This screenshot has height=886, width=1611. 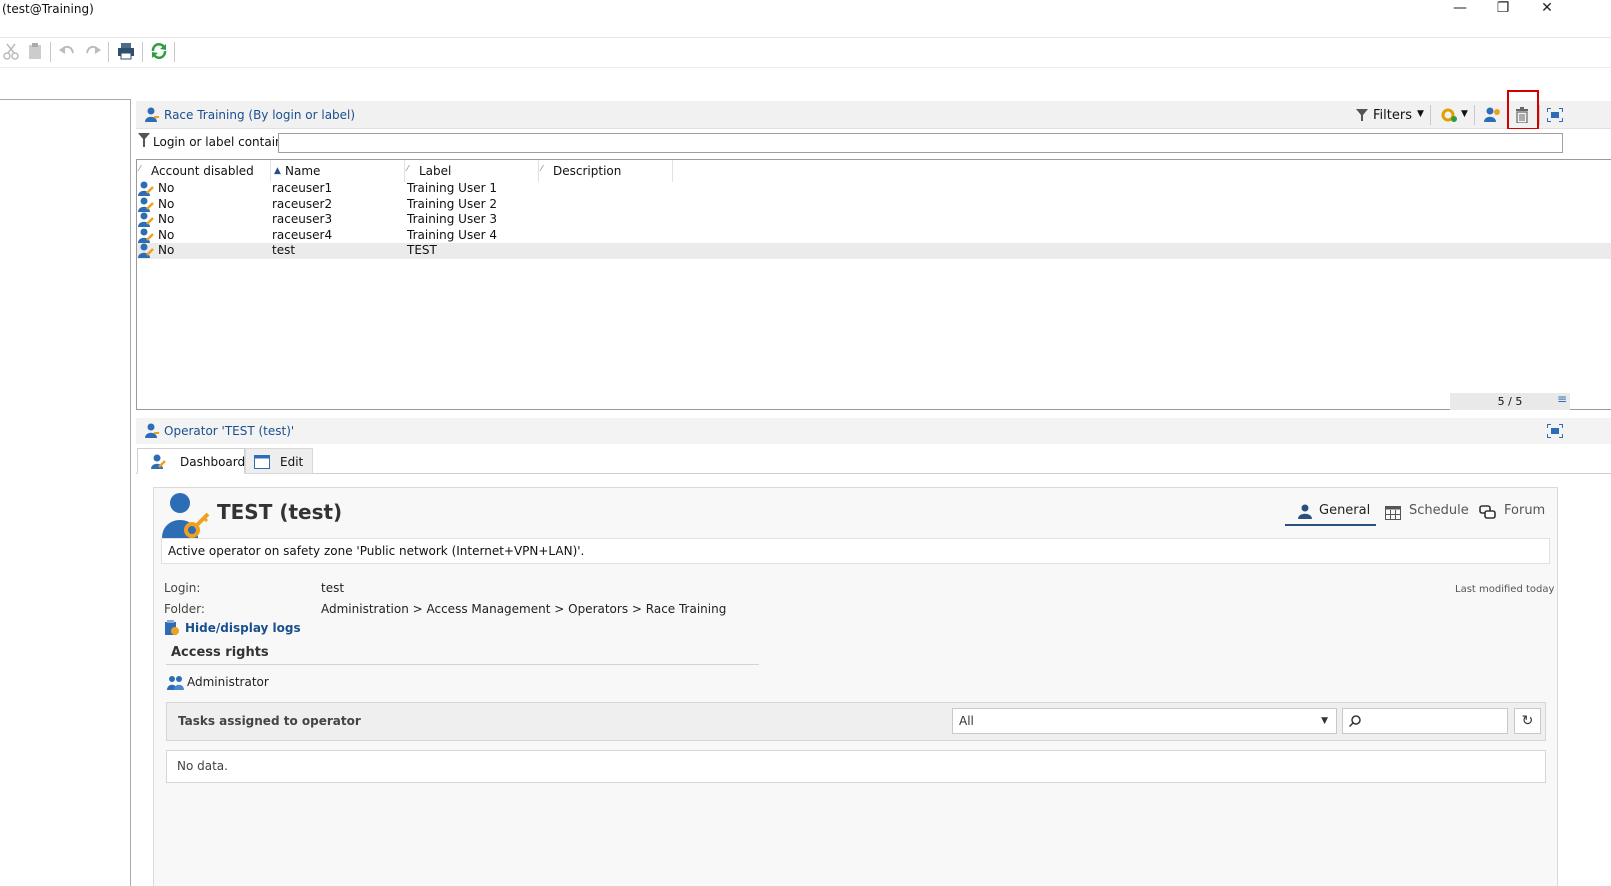 What do you see at coordinates (279, 461) in the screenshot?
I see `tab-edit: Edit` at bounding box center [279, 461].